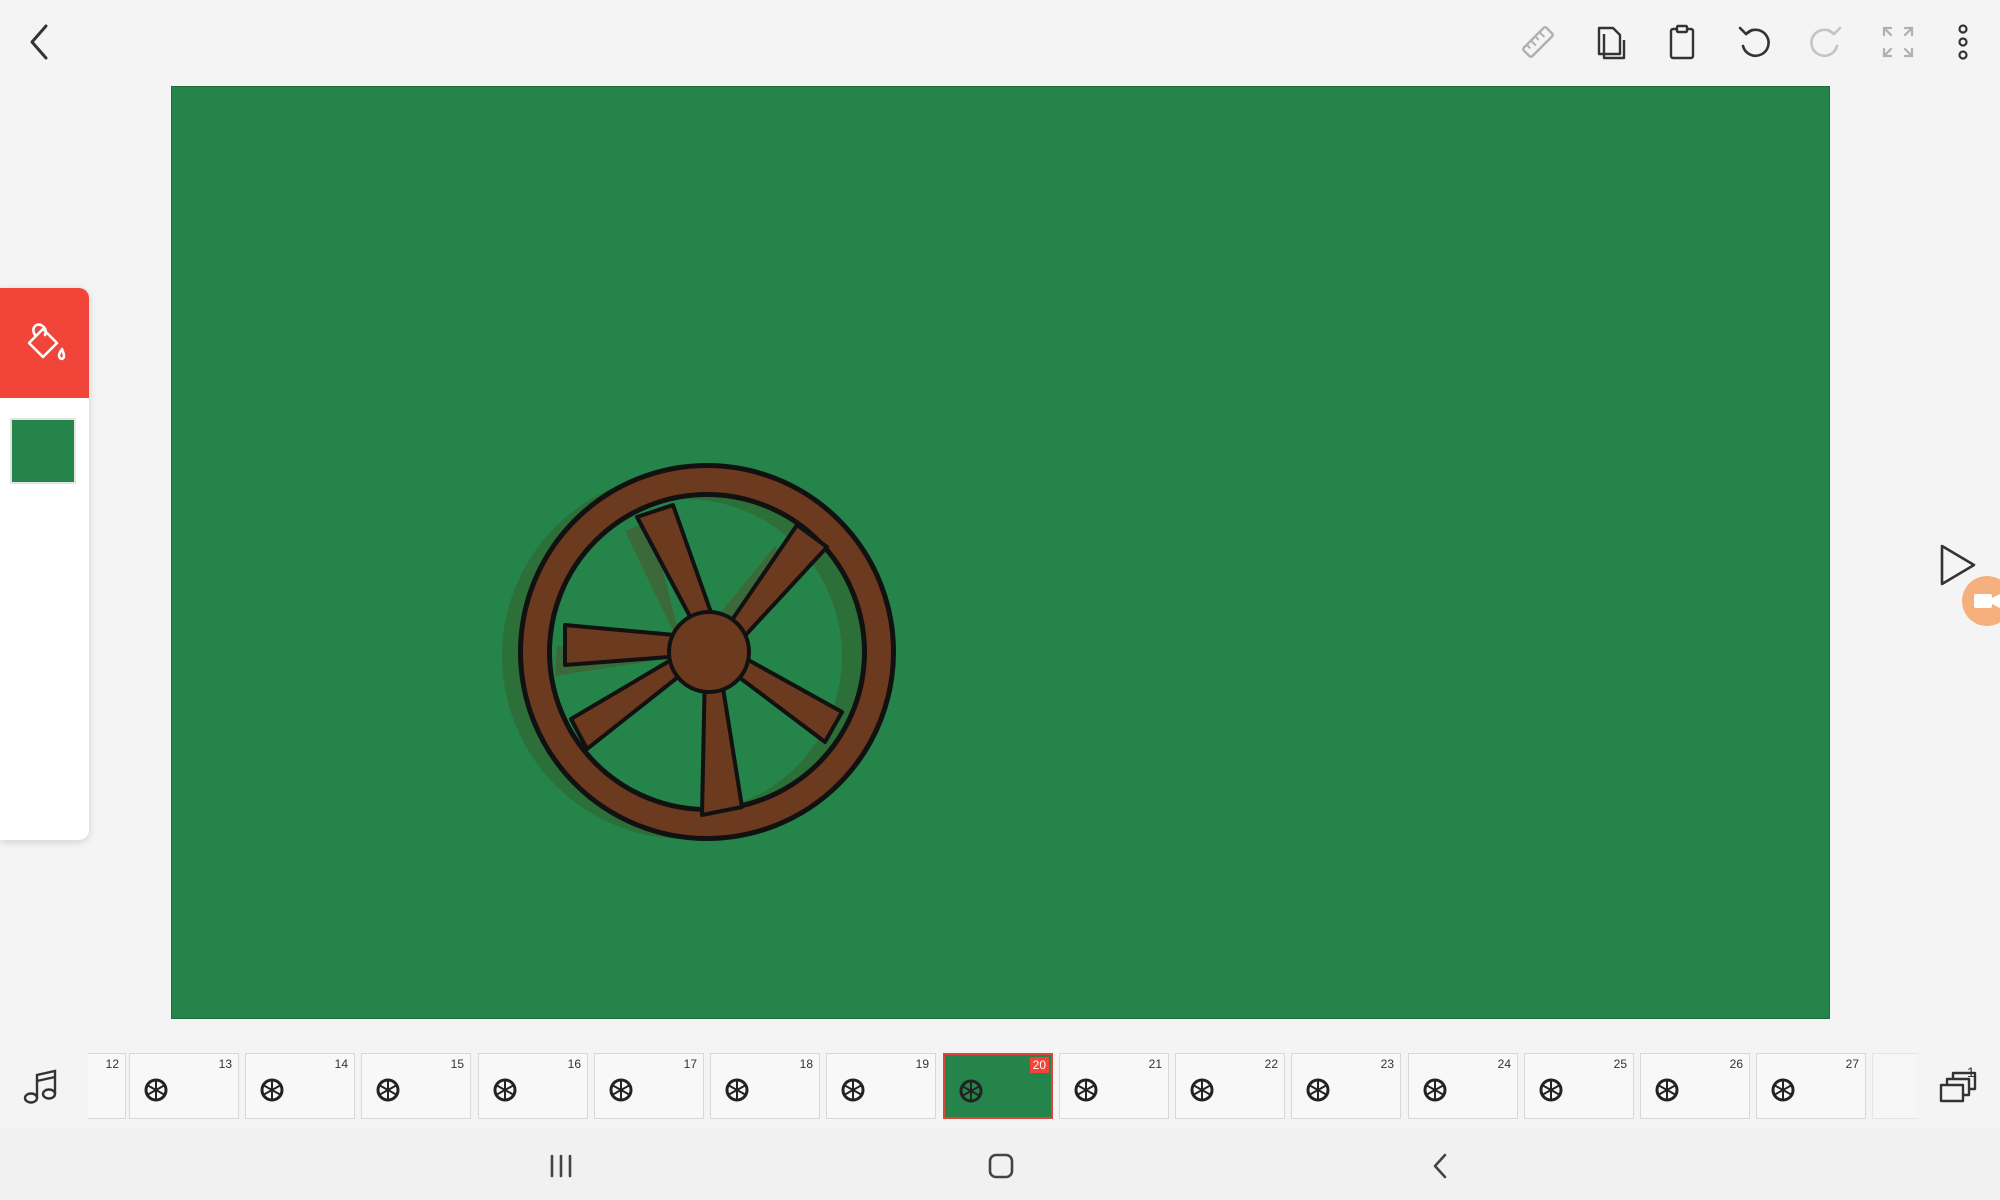 The image size is (2000, 1200). I want to click on recent-apps-button, so click(561, 1166).